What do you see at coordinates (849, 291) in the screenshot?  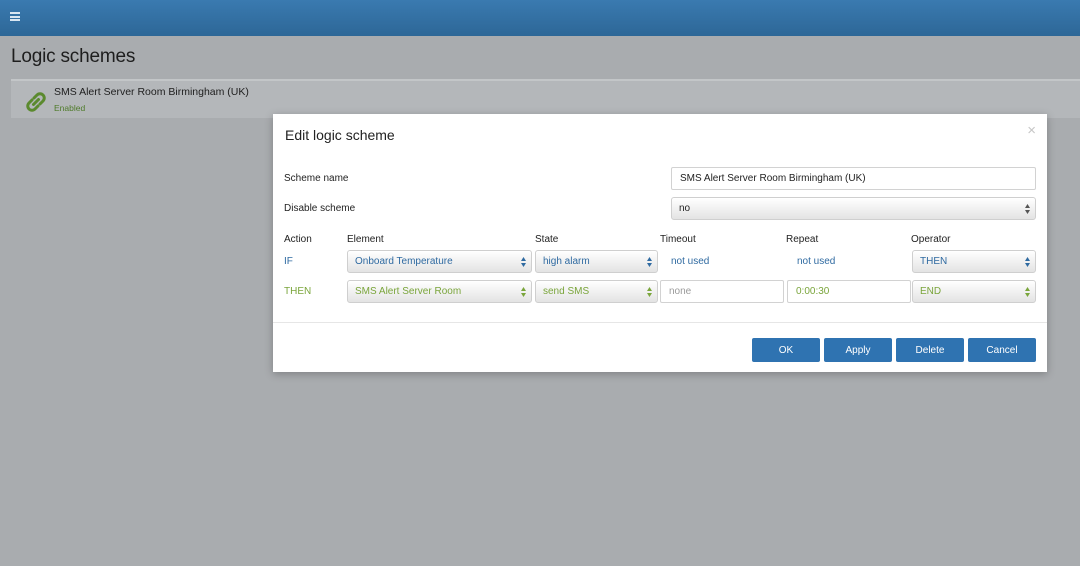 I see `row-then-repeat-input: 0:00:30` at bounding box center [849, 291].